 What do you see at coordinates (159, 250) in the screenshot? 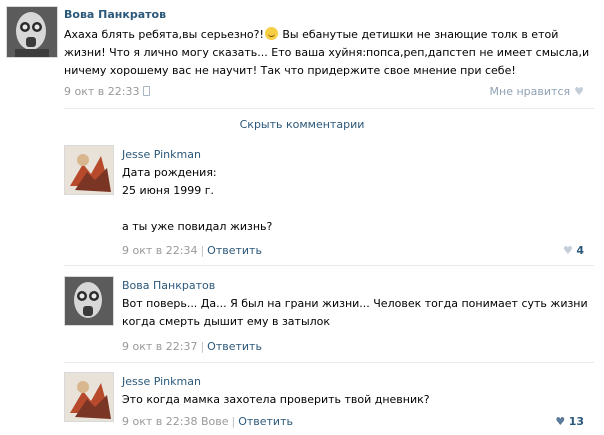
I see `comment-time: 9 окт в 22:34` at bounding box center [159, 250].